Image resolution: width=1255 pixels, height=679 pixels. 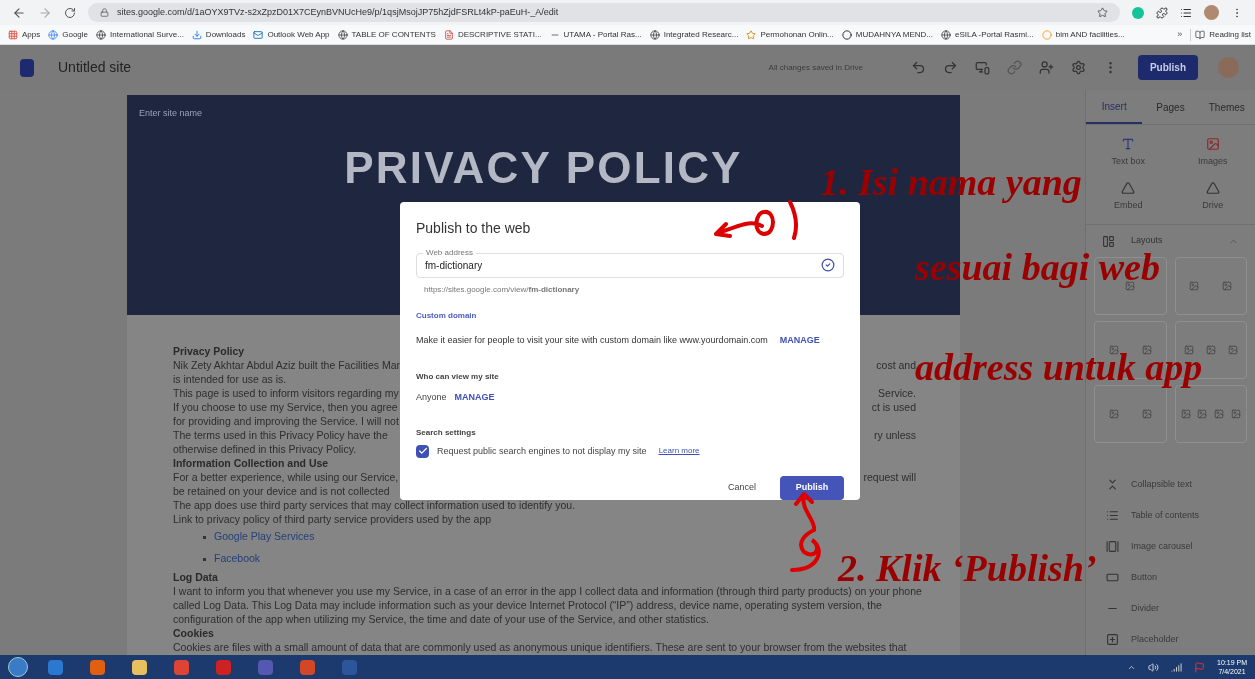 I want to click on panel-tab: Themes, so click(x=1226, y=107).